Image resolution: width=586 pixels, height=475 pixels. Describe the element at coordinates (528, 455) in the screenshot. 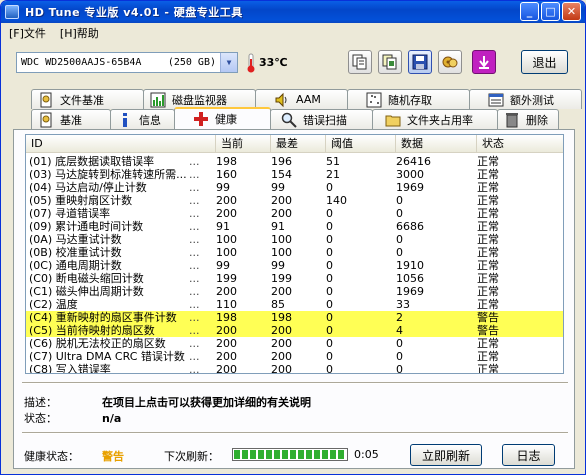

I see `log-button: 日志` at that location.